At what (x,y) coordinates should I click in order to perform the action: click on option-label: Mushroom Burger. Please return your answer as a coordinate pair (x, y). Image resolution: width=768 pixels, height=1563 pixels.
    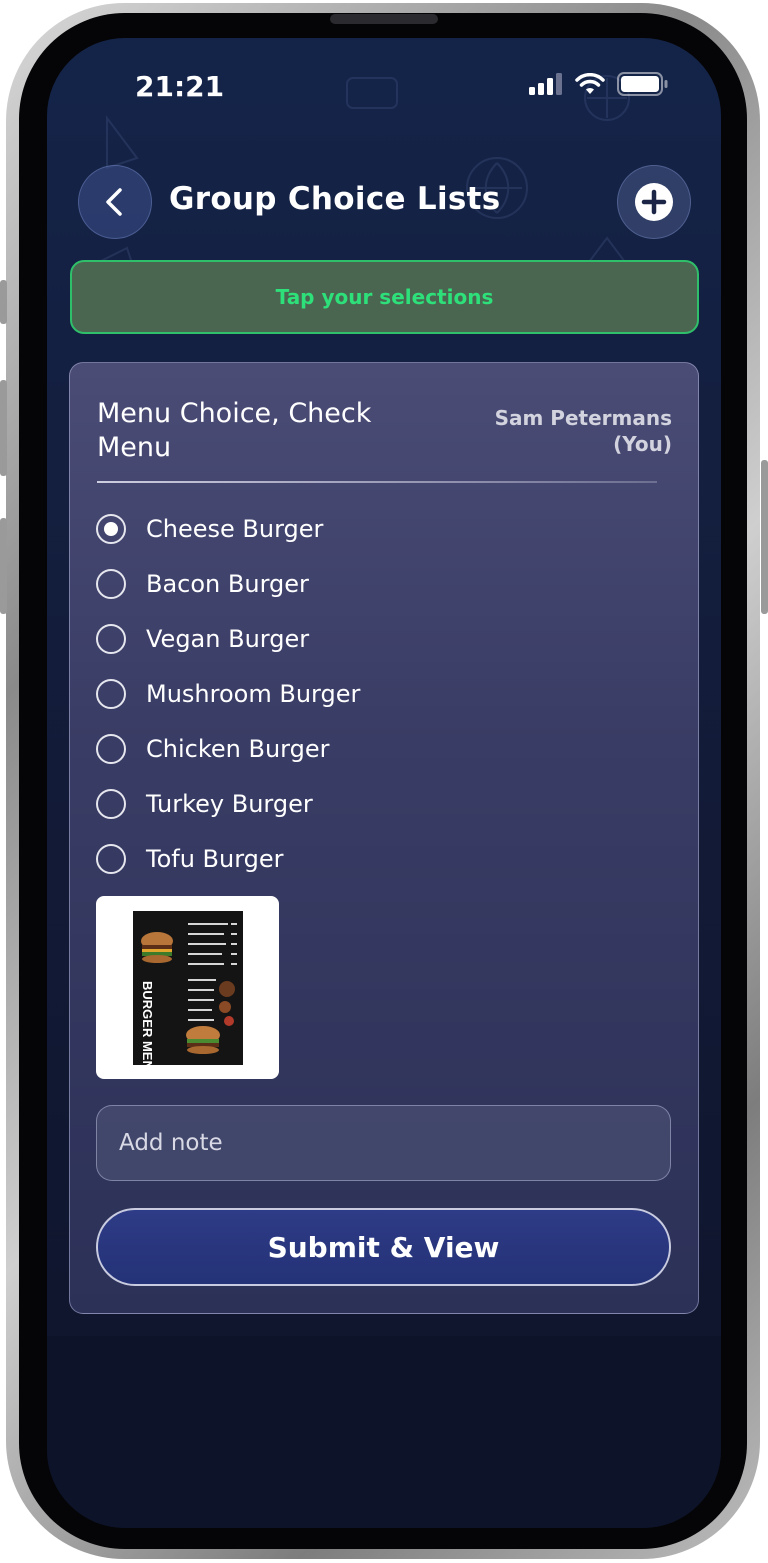
    Looking at the image, I should click on (253, 693).